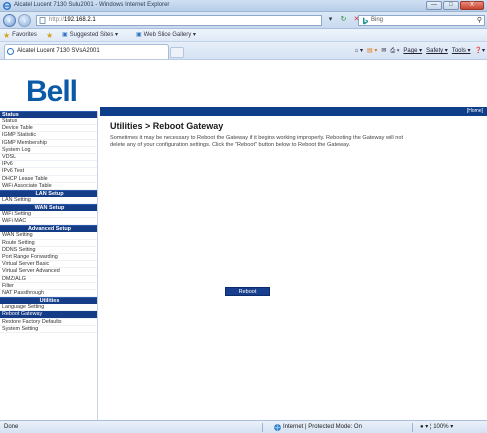  I want to click on search-input: Bing ⚲, so click(421, 20).